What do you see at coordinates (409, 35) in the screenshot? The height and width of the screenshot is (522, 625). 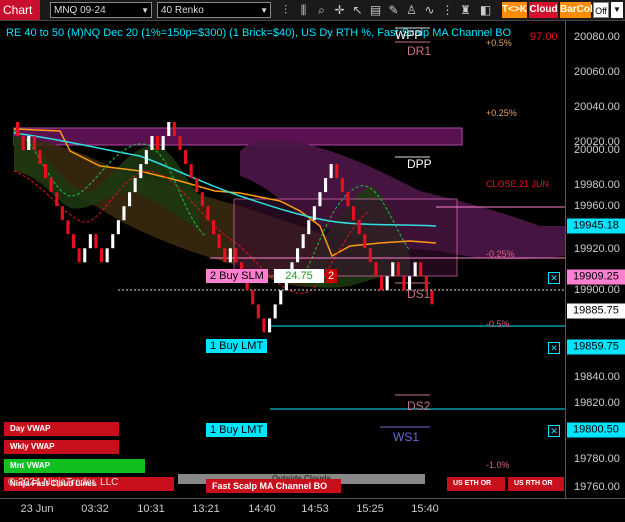 I see `wpp-label: WPP` at bounding box center [409, 35].